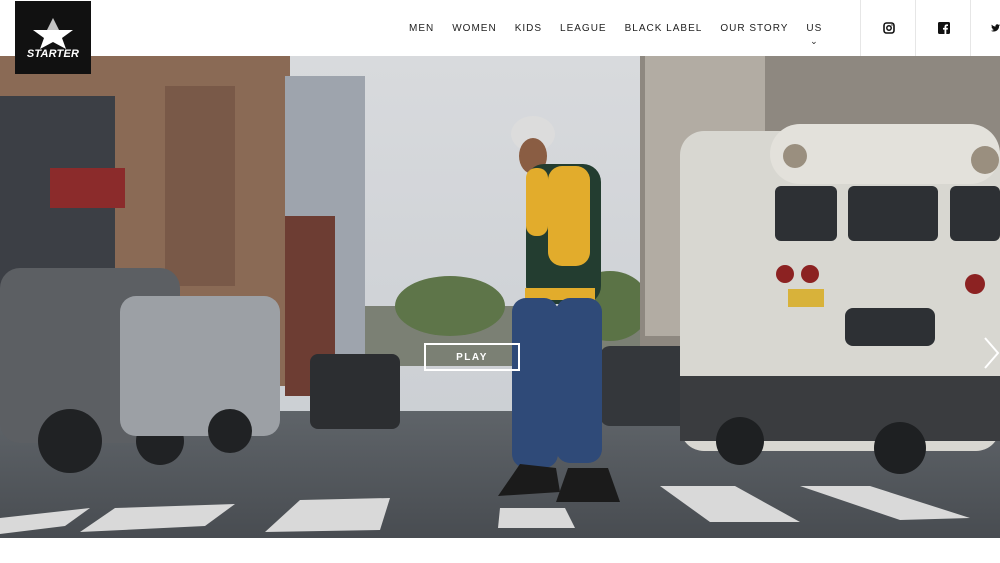 This screenshot has width=1000, height=563. What do you see at coordinates (474, 28) in the screenshot?
I see `nav-women: WOMEN` at bounding box center [474, 28].